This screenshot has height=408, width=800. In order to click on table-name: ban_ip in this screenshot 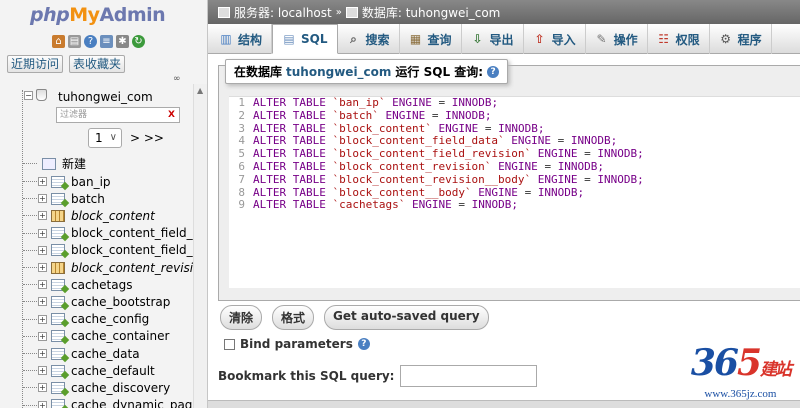, I will do `click(91, 182)`.